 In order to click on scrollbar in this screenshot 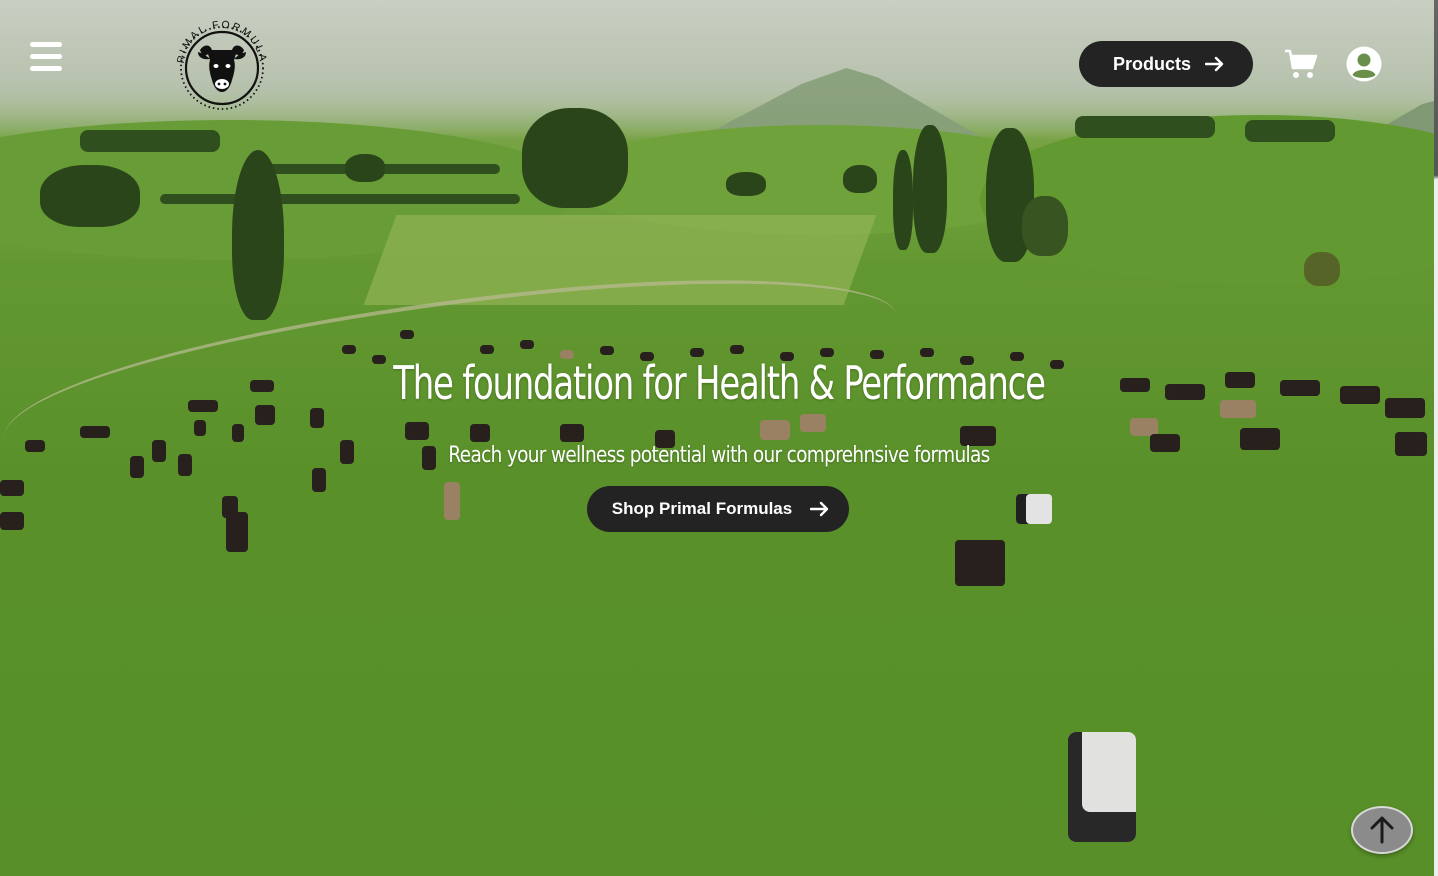, I will do `click(1436, 438)`.